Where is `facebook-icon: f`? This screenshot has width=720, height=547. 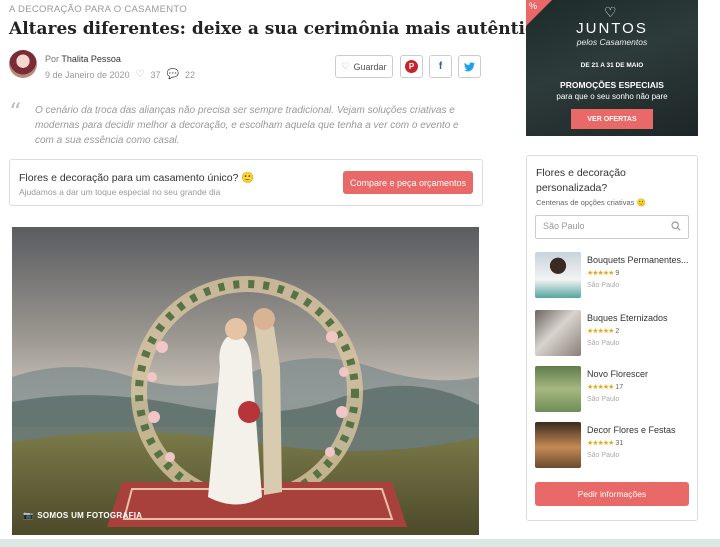 facebook-icon: f is located at coordinates (440, 66).